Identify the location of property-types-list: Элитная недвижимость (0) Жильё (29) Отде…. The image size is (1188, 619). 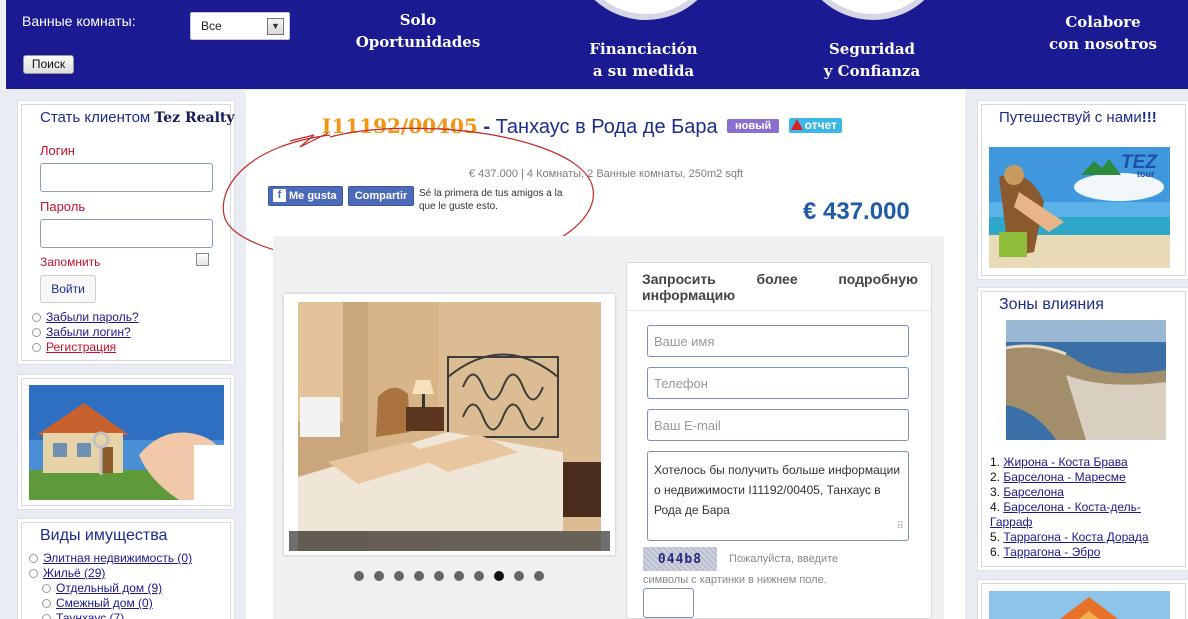
(129, 585).